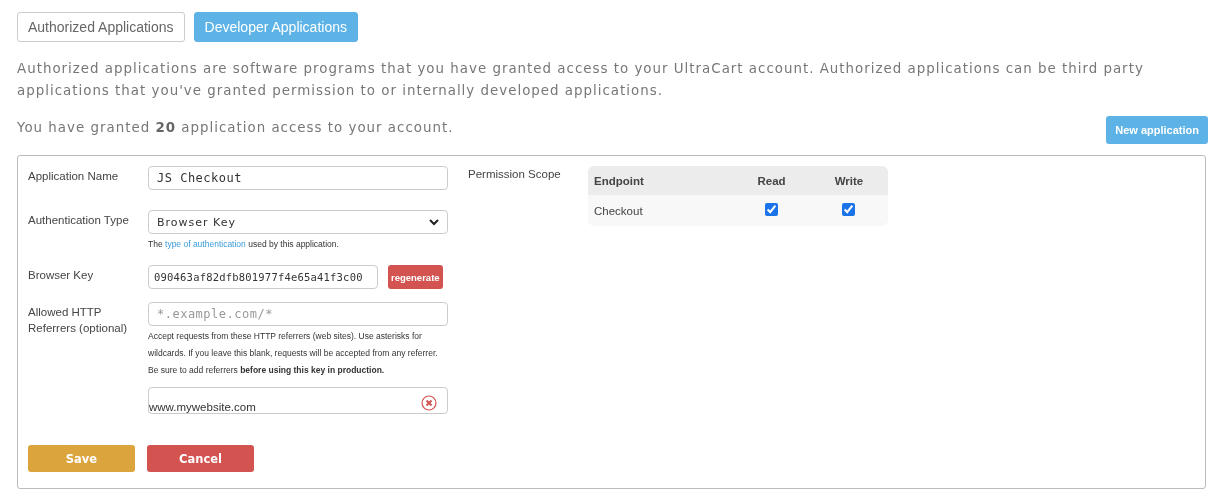 Image resolution: width=1217 pixels, height=503 pixels. I want to click on read-checkbox, so click(772, 209).